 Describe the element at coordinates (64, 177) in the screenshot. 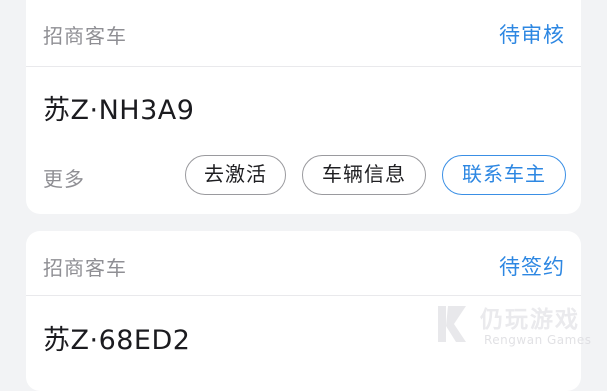

I see `more-link: 更多` at that location.